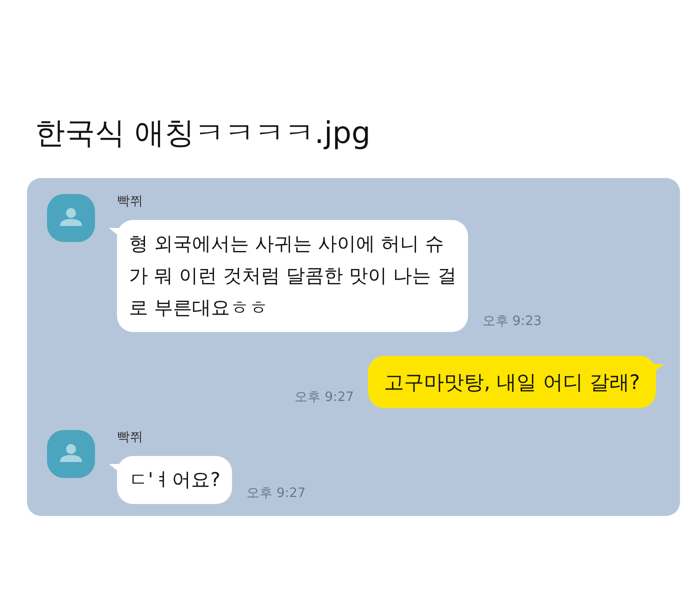  I want to click on message-time: 오후 9:23, so click(512, 322).